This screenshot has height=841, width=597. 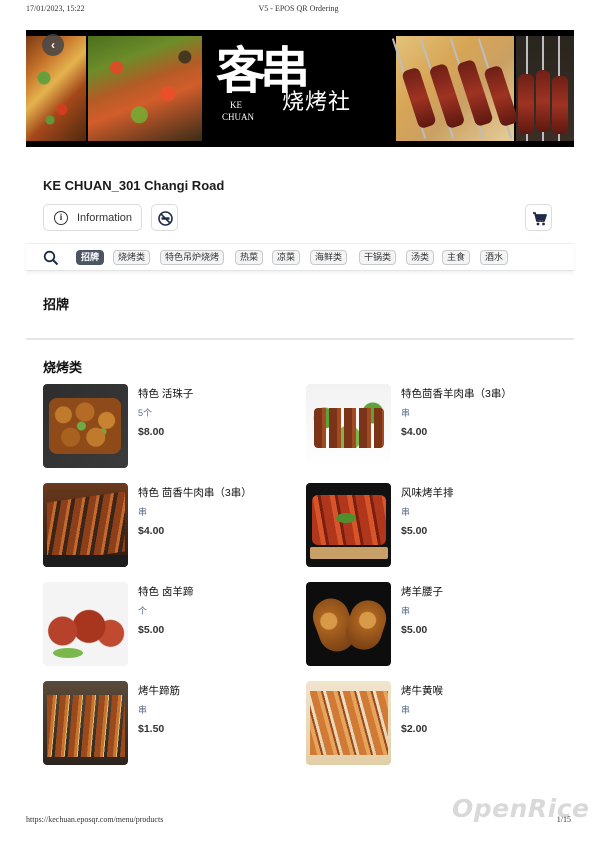 I want to click on logo-sub-ke: KE, so click(x=236, y=105).